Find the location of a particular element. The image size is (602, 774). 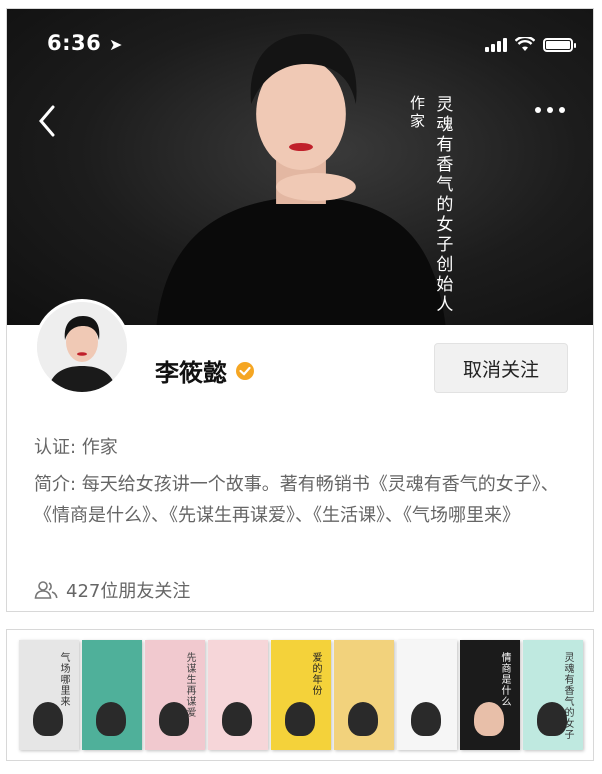

profile-name-row: 李筱懿 is located at coordinates (205, 370).